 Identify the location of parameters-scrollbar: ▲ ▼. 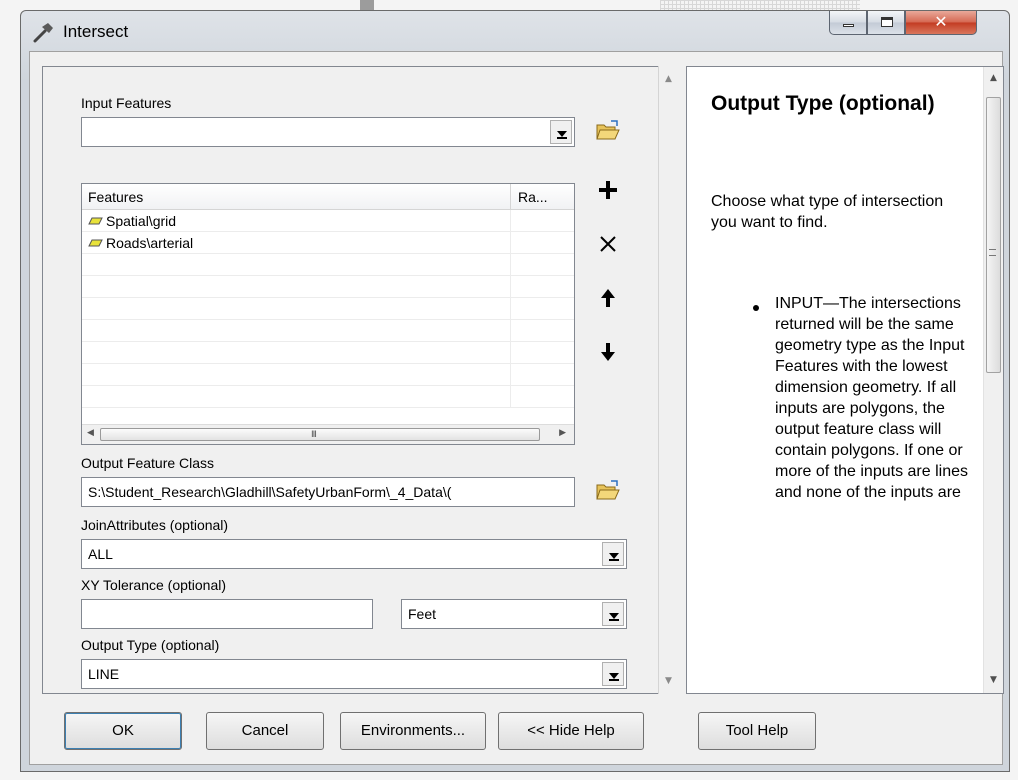
(668, 380).